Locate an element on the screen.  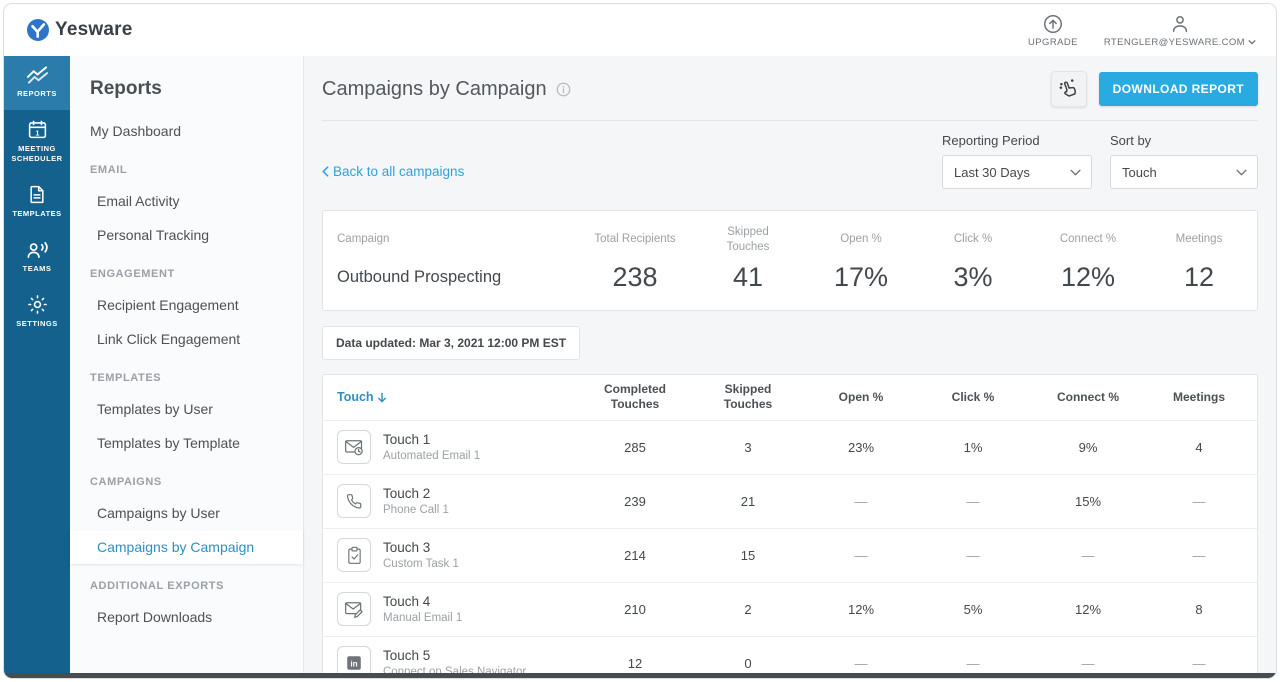
completed-touches-value: 214 is located at coordinates (635, 555).